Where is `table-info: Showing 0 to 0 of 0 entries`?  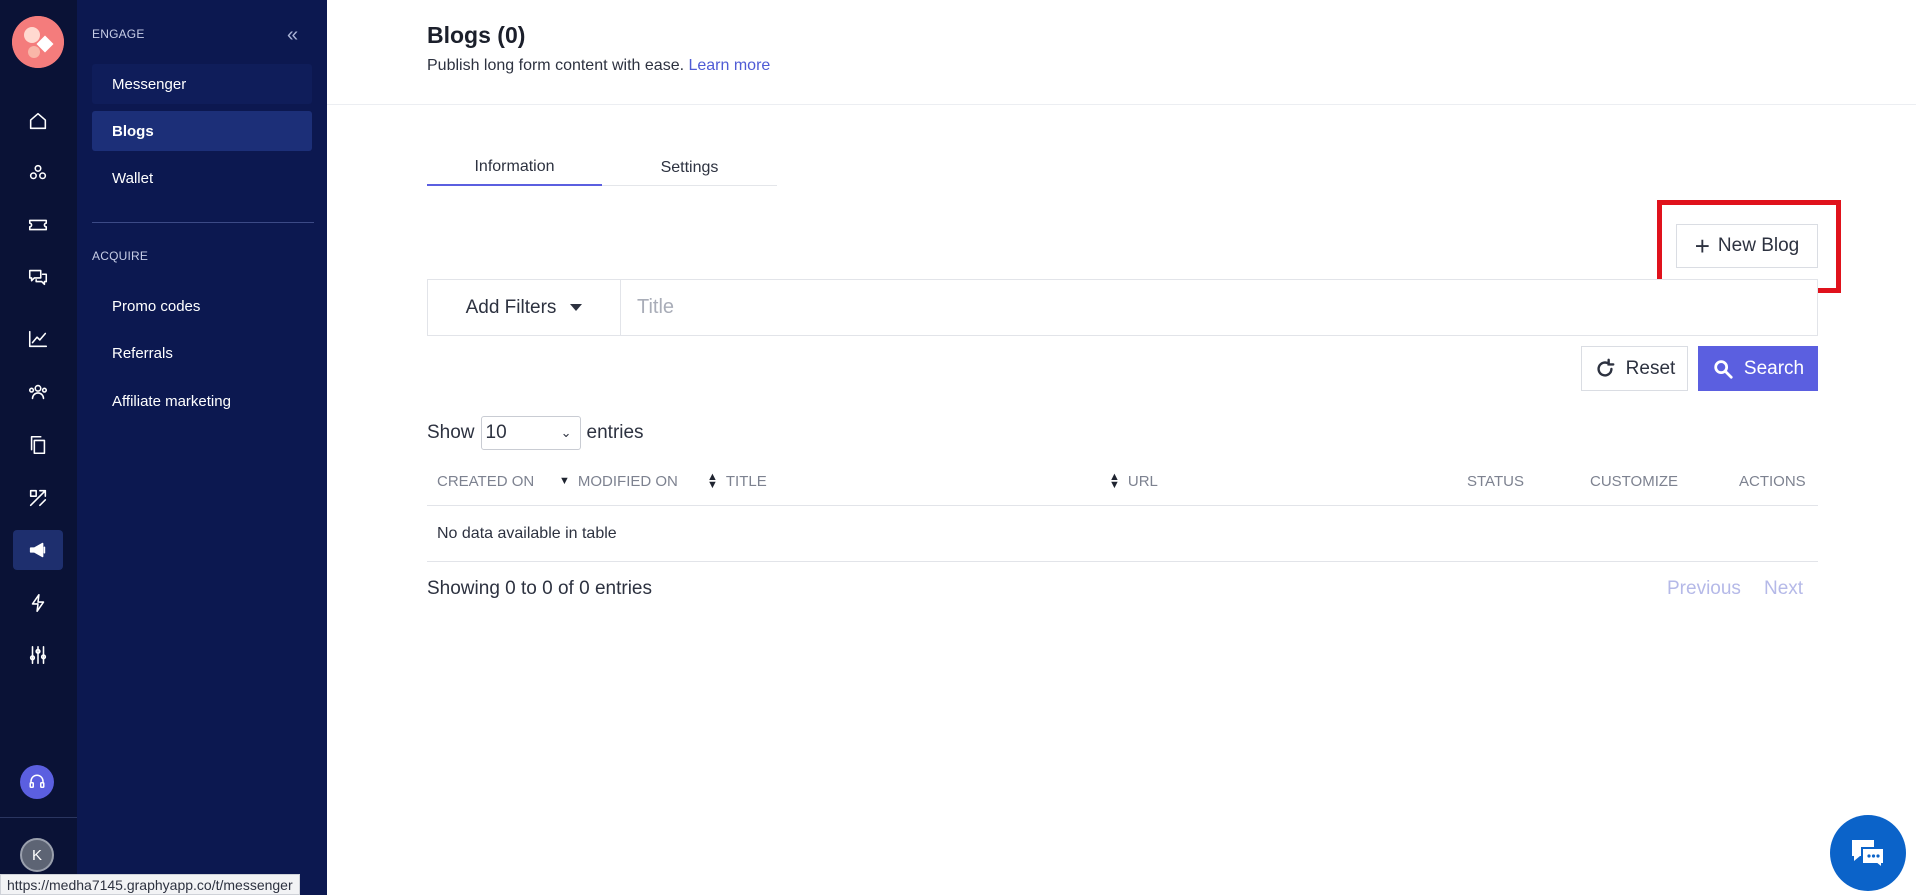
table-info: Showing 0 to 0 of 0 entries is located at coordinates (539, 588).